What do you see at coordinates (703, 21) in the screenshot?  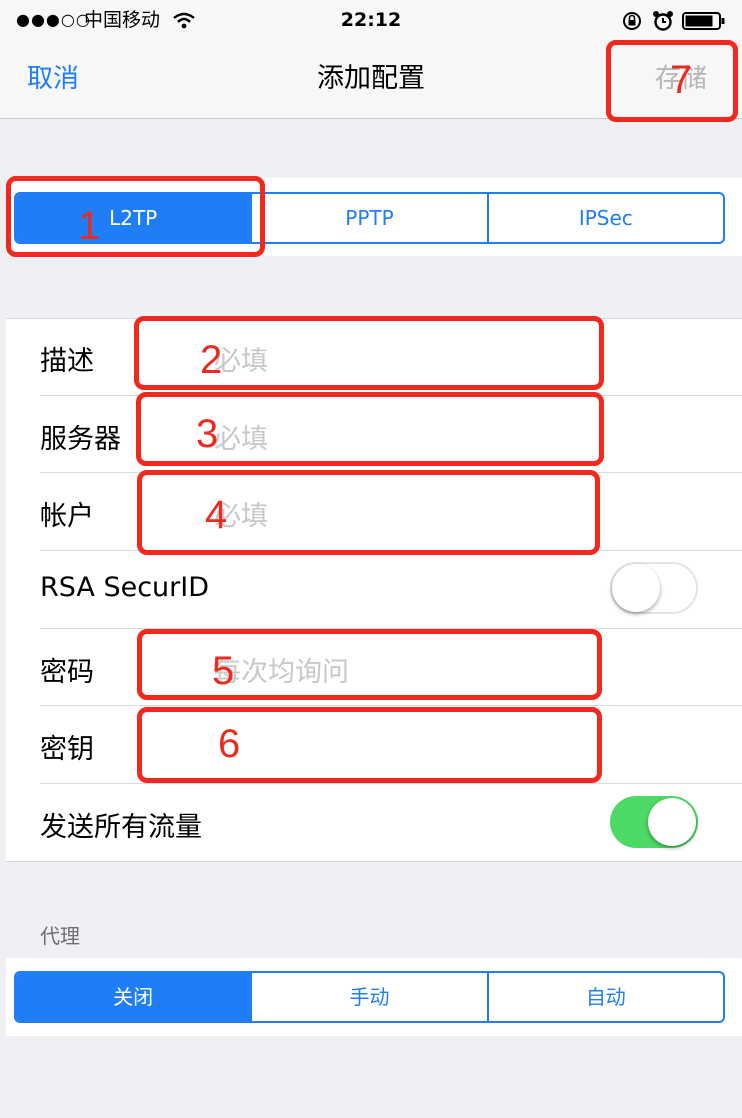 I see `battery-icon` at bounding box center [703, 21].